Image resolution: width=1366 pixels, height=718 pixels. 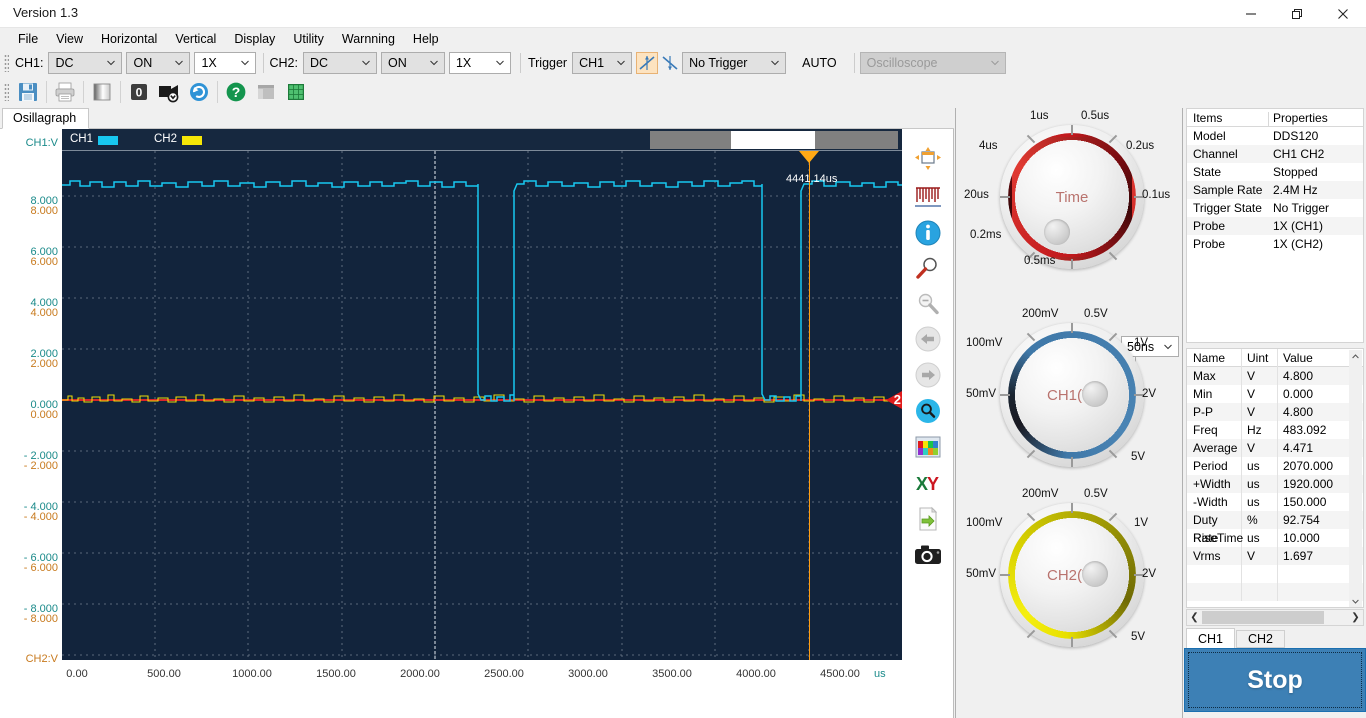 What do you see at coordinates (1211, 638) in the screenshot?
I see `tab-ch1: CH1` at bounding box center [1211, 638].